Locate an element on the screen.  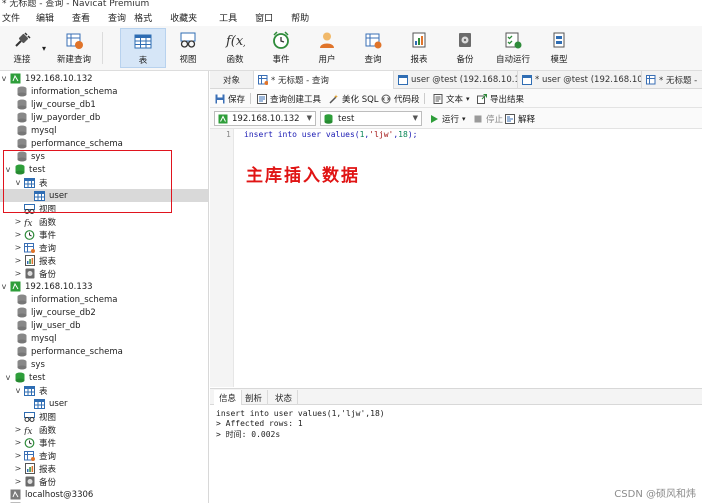
tab-objects: 对象 is located at coordinates (232, 80).